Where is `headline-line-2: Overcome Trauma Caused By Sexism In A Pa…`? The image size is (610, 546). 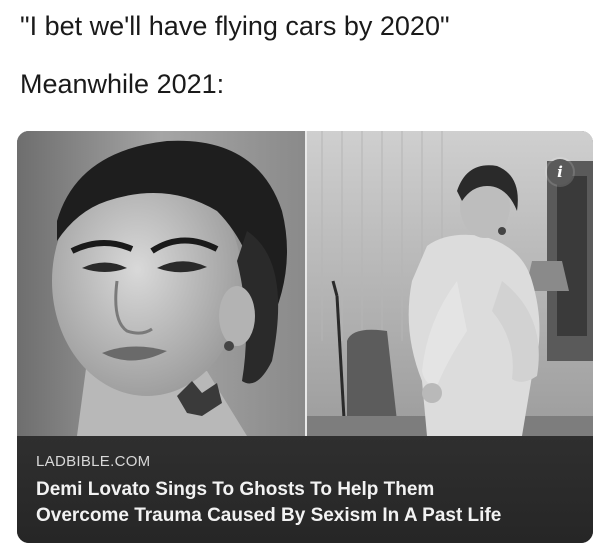
headline-line-2: Overcome Trauma Caused By Sexism In A Pa… is located at coordinates (268, 516).